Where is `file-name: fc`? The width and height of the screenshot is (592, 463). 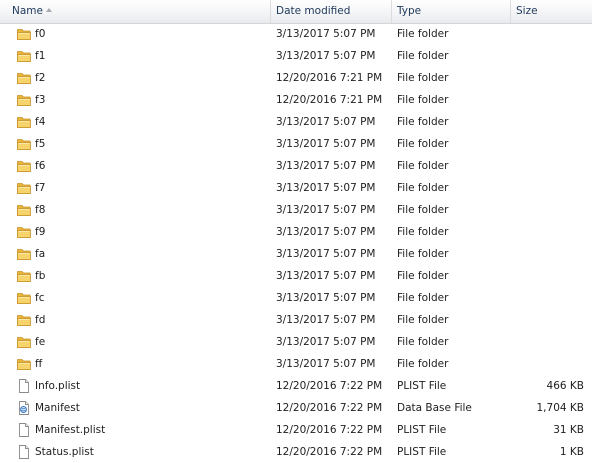 file-name: fc is located at coordinates (40, 298).